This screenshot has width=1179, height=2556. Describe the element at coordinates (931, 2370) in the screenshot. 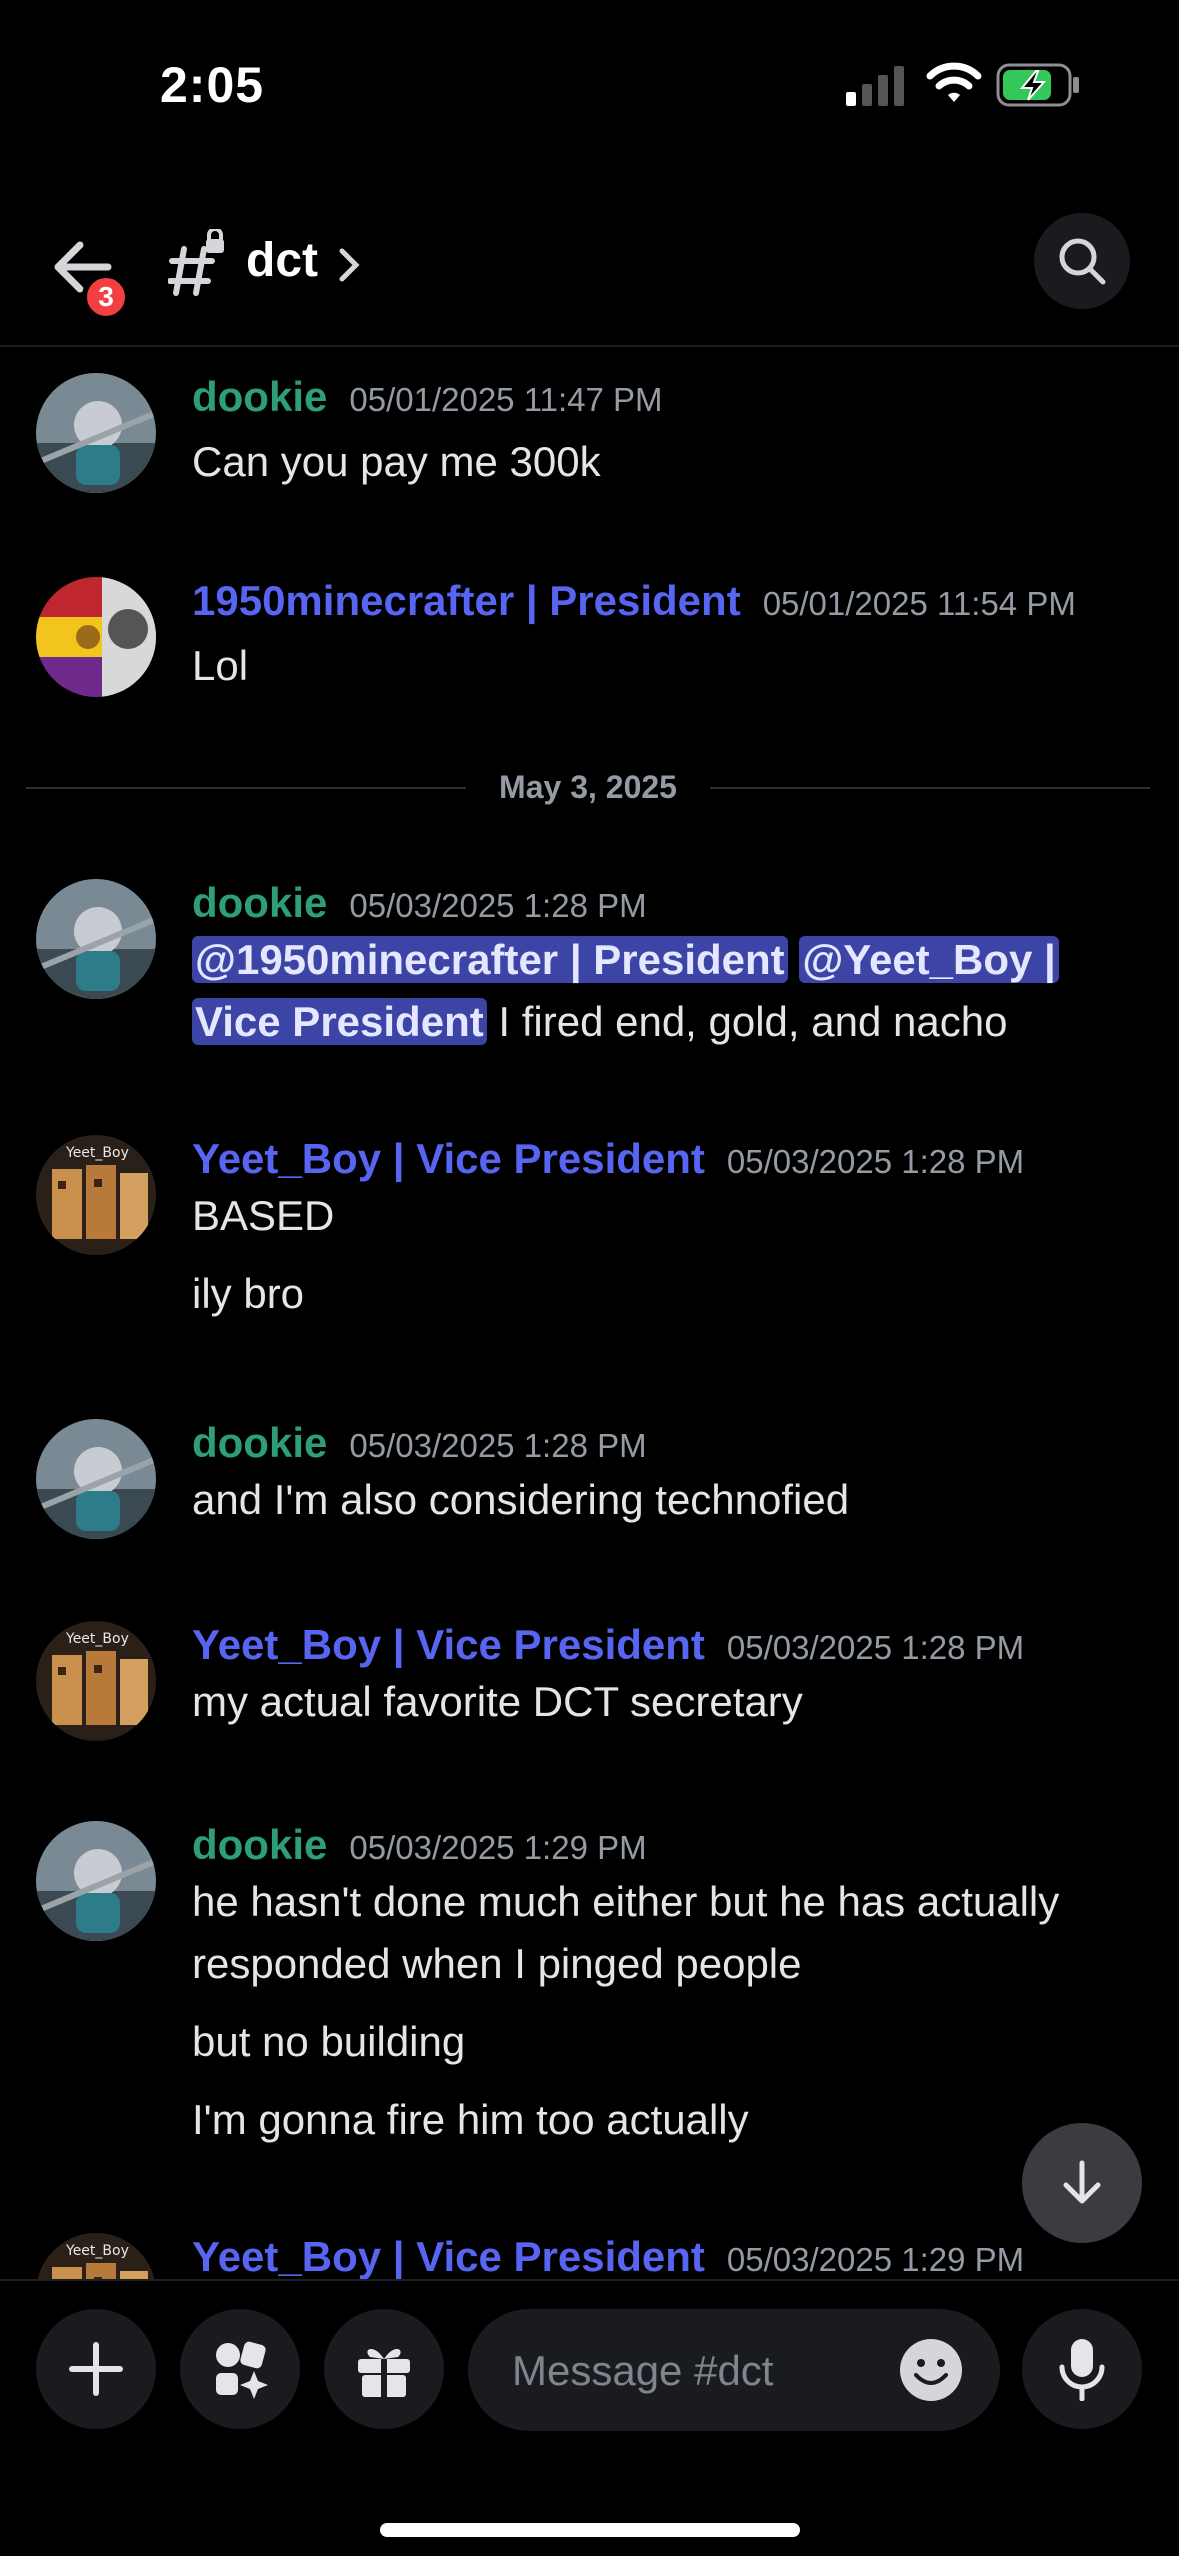

I see `emoji-icon` at that location.